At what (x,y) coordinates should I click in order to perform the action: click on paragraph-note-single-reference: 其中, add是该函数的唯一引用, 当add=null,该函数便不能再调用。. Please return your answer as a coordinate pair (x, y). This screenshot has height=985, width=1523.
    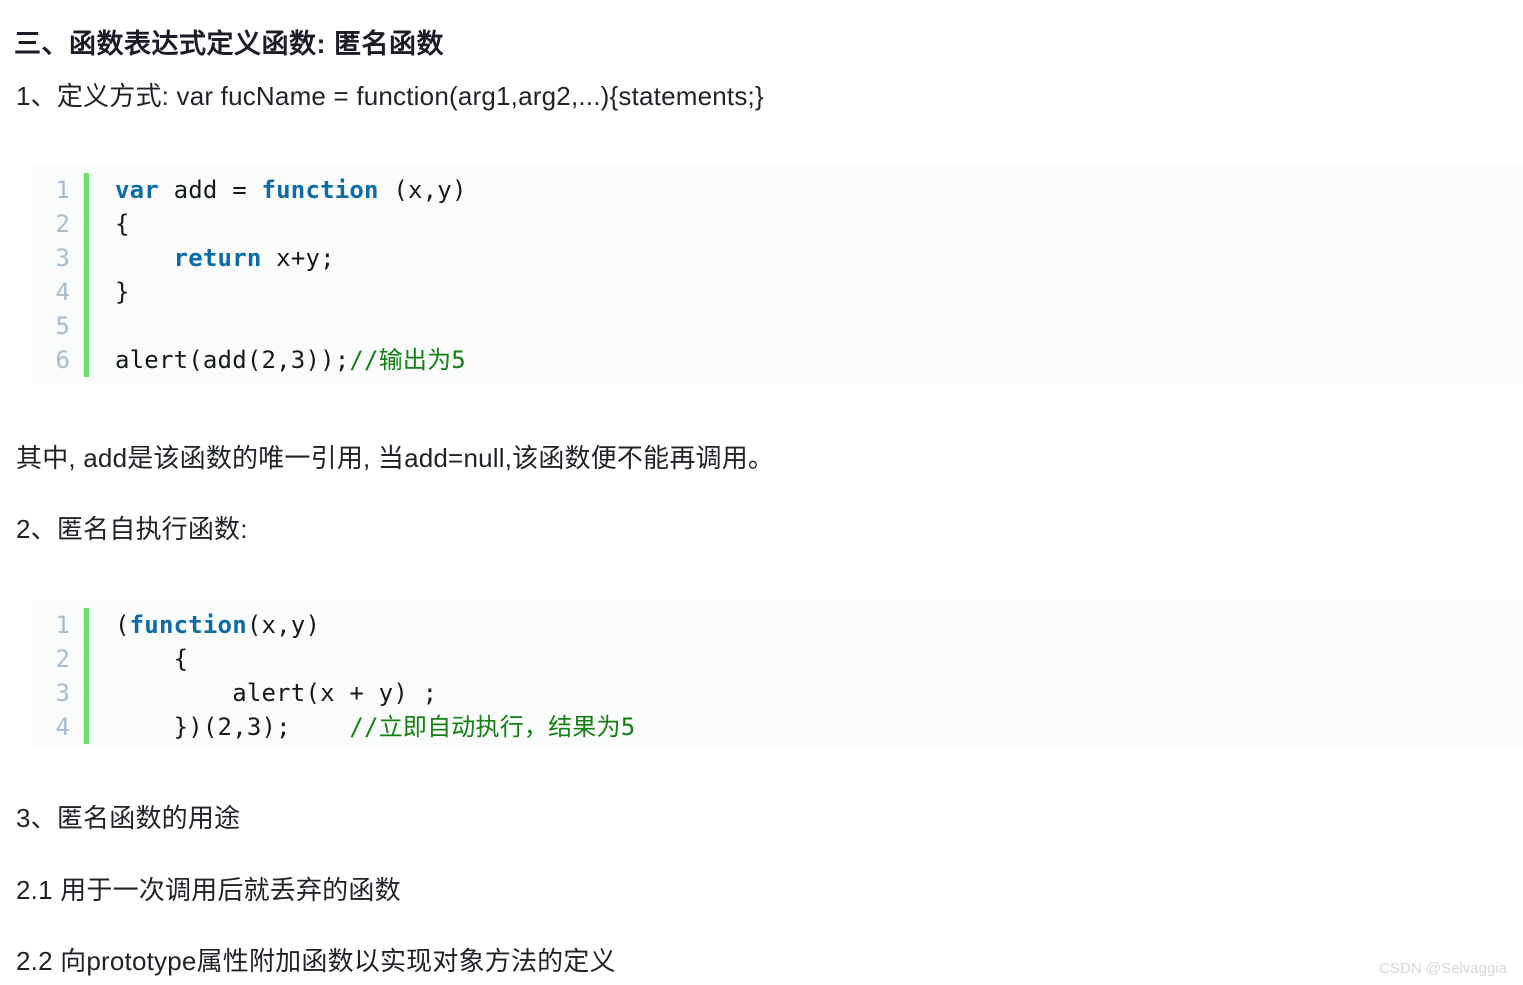
    Looking at the image, I should click on (395, 458).